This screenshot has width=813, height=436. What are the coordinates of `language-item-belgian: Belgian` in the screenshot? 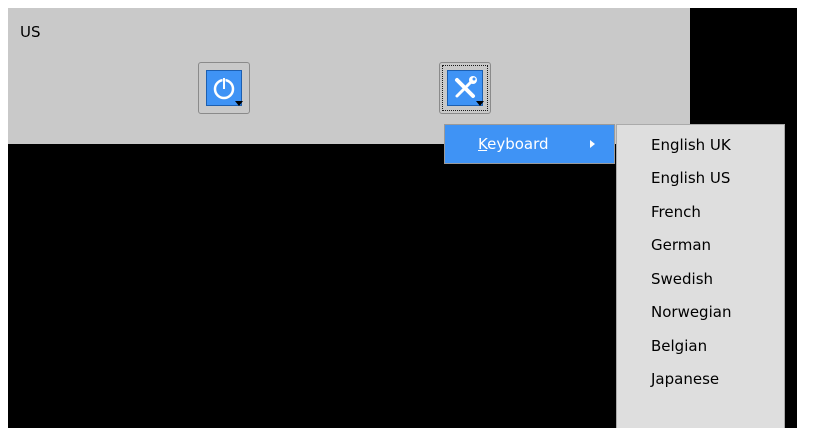 It's located at (679, 346).